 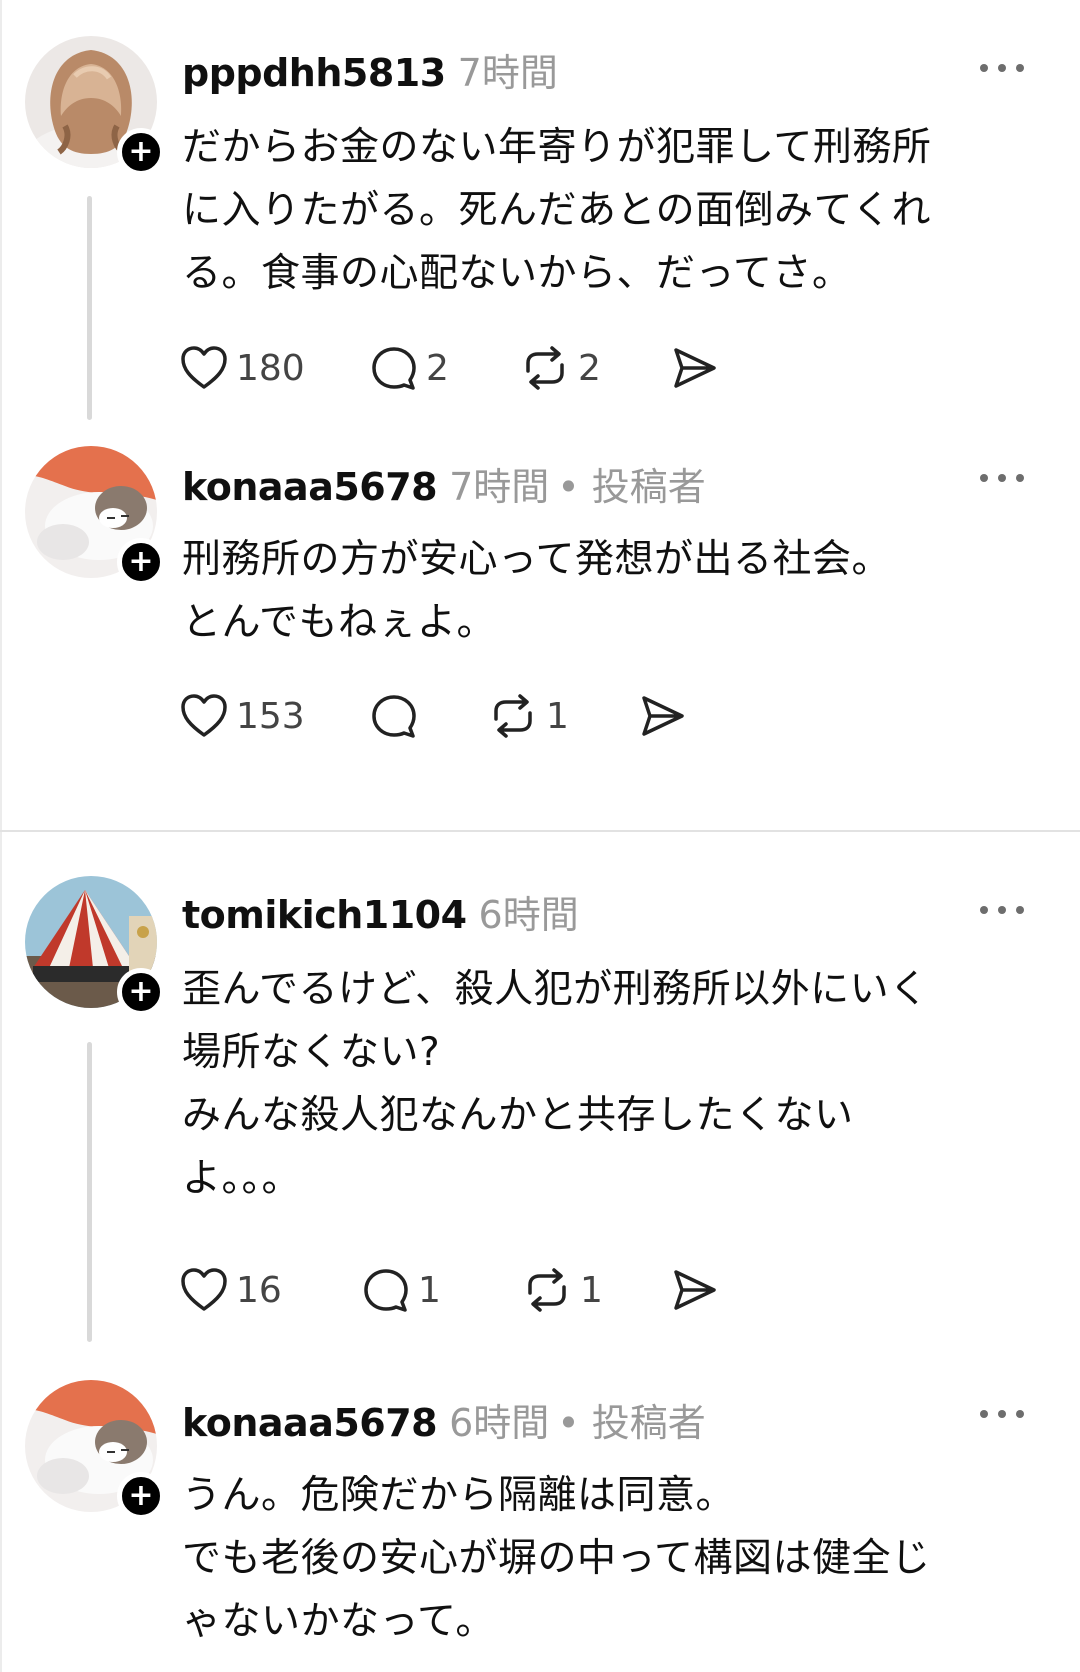 What do you see at coordinates (589, 368) in the screenshot?
I see `repost-count: 2` at bounding box center [589, 368].